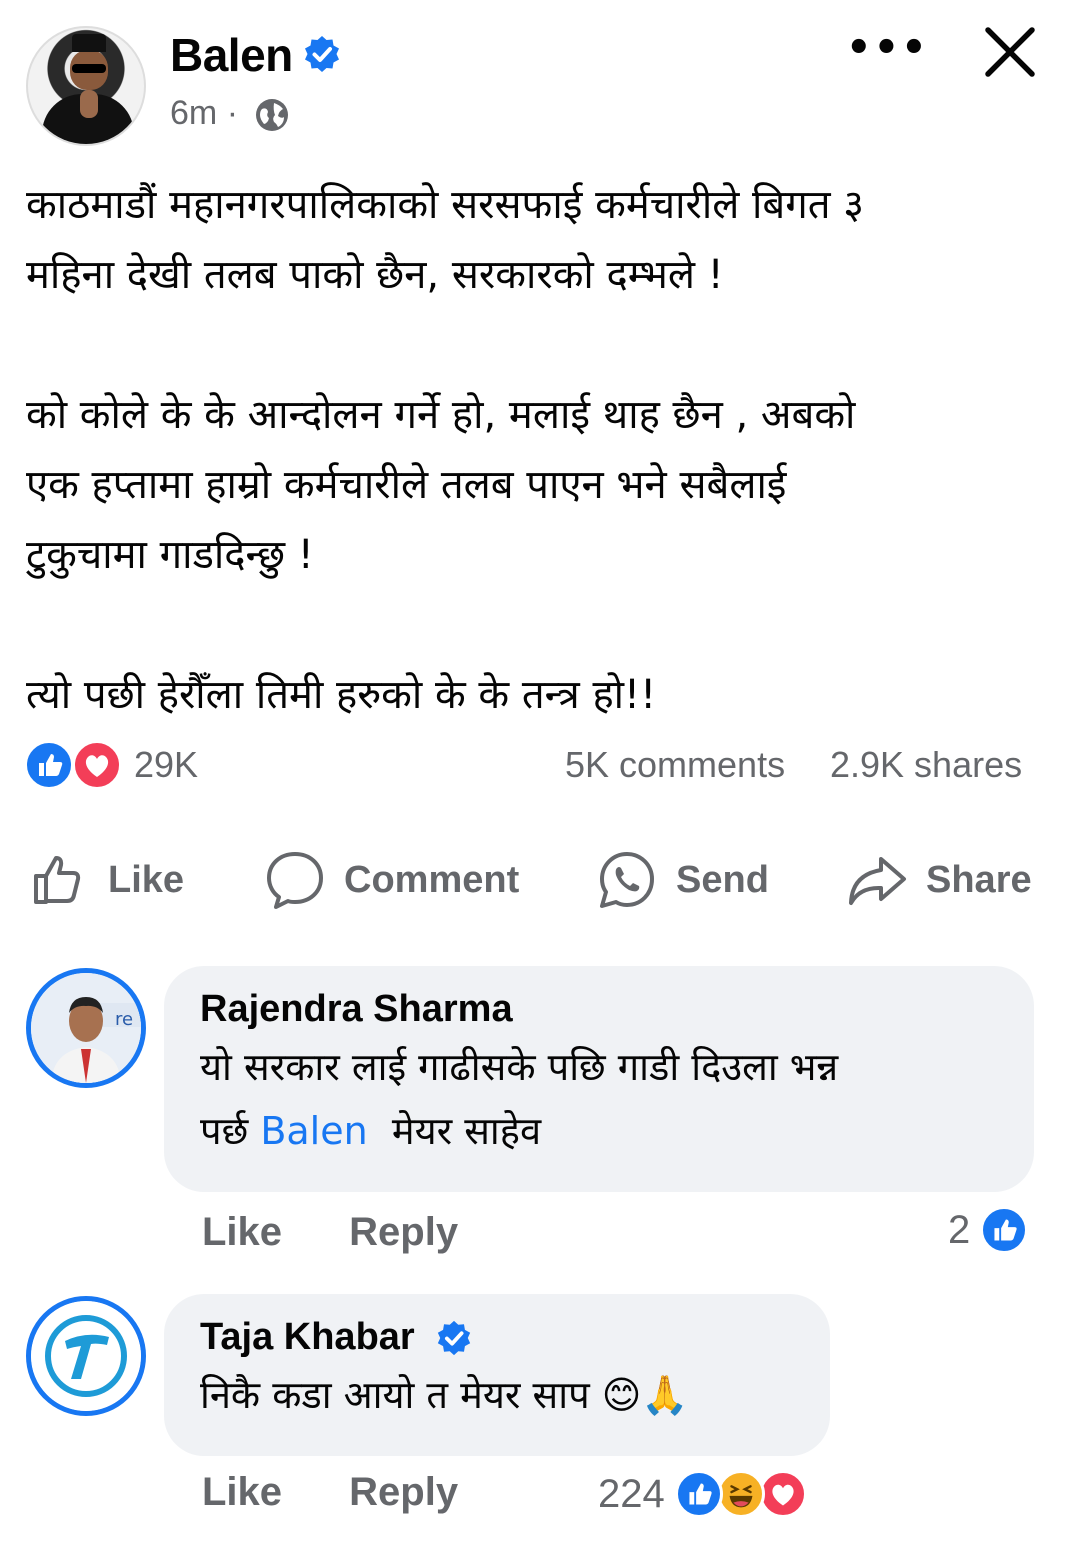  What do you see at coordinates (57, 880) in the screenshot?
I see `thumbs-up-icon` at bounding box center [57, 880].